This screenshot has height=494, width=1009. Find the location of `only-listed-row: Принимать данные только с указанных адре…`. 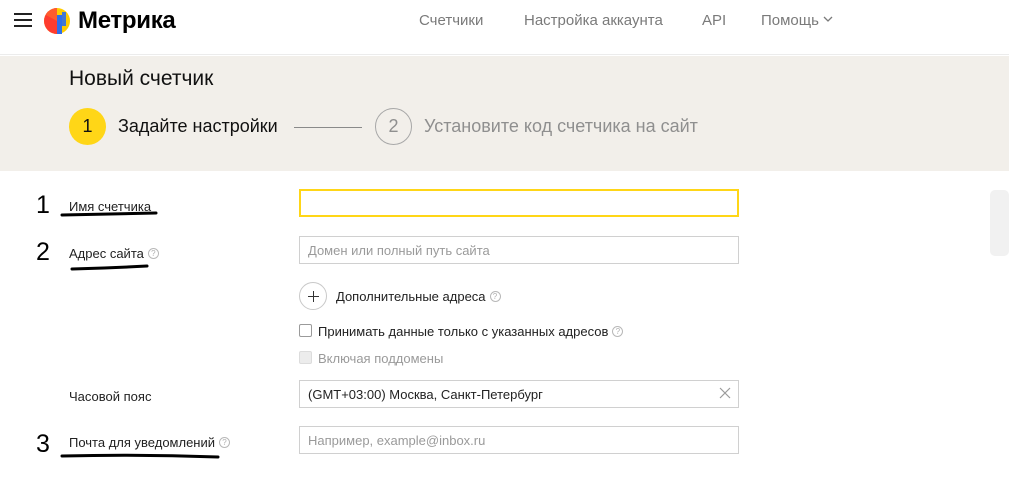

only-listed-row: Принимать данные только с указанных адре… is located at coordinates (471, 331).